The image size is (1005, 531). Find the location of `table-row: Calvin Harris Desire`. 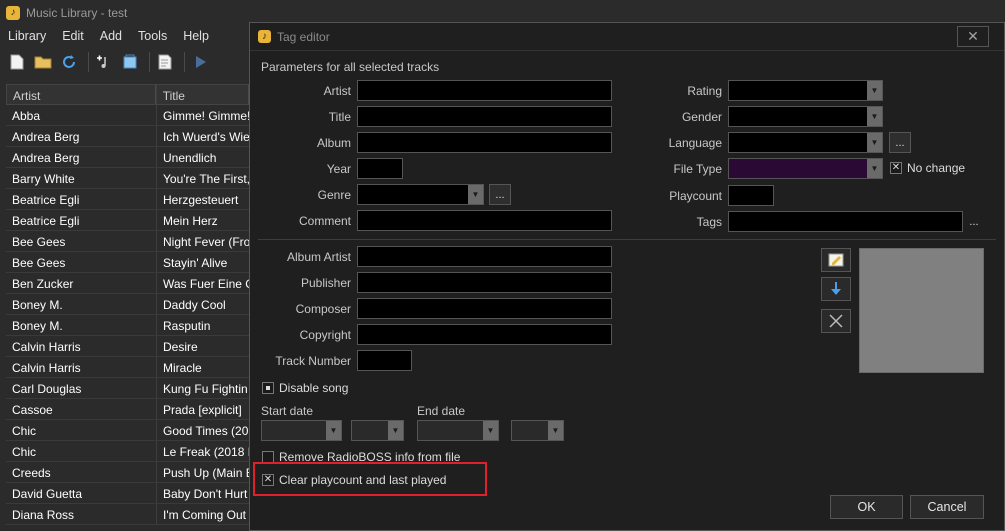

table-row: Calvin Harris Desire is located at coordinates (128, 346).